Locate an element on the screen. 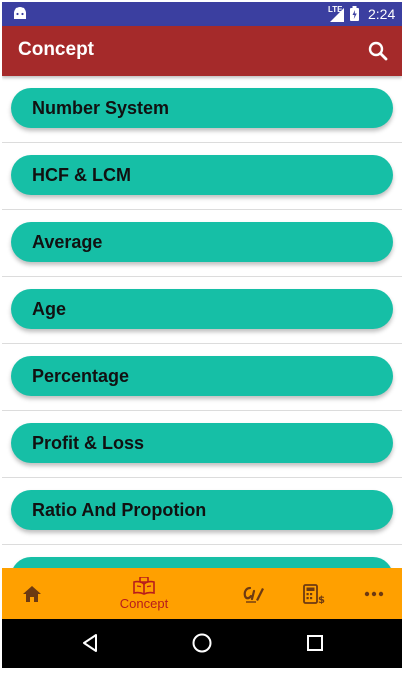  search-button is located at coordinates (378, 51).